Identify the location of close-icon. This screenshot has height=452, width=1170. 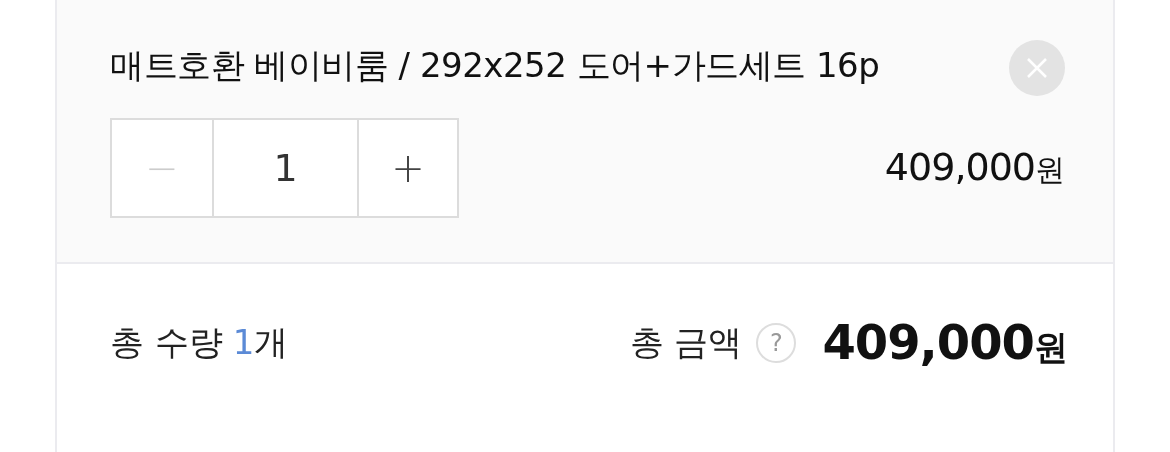
(1037, 68).